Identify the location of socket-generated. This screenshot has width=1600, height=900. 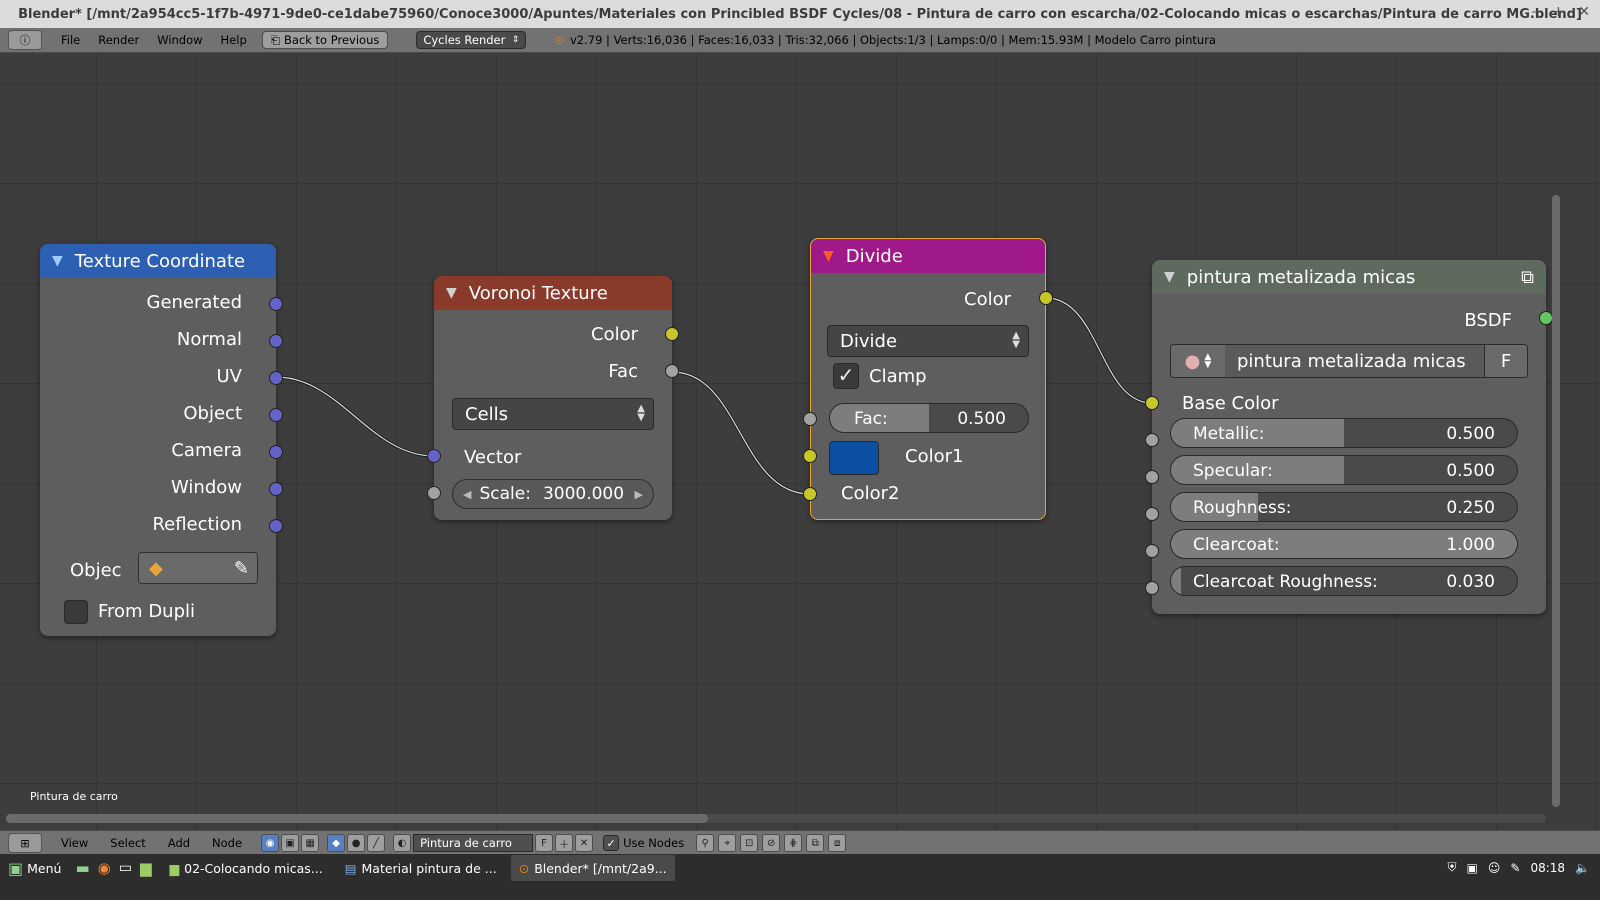
(276, 304).